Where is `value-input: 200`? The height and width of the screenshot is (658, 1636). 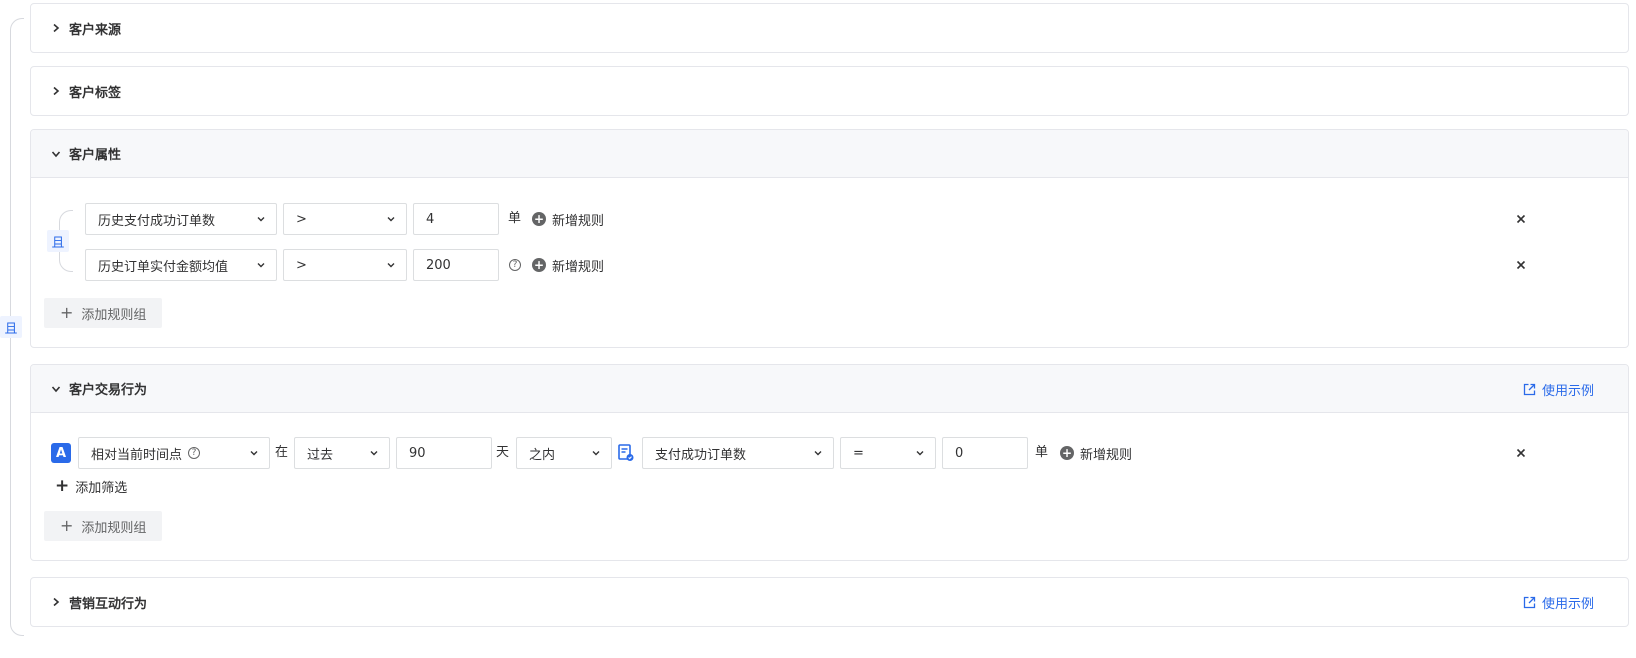 value-input: 200 is located at coordinates (456, 265).